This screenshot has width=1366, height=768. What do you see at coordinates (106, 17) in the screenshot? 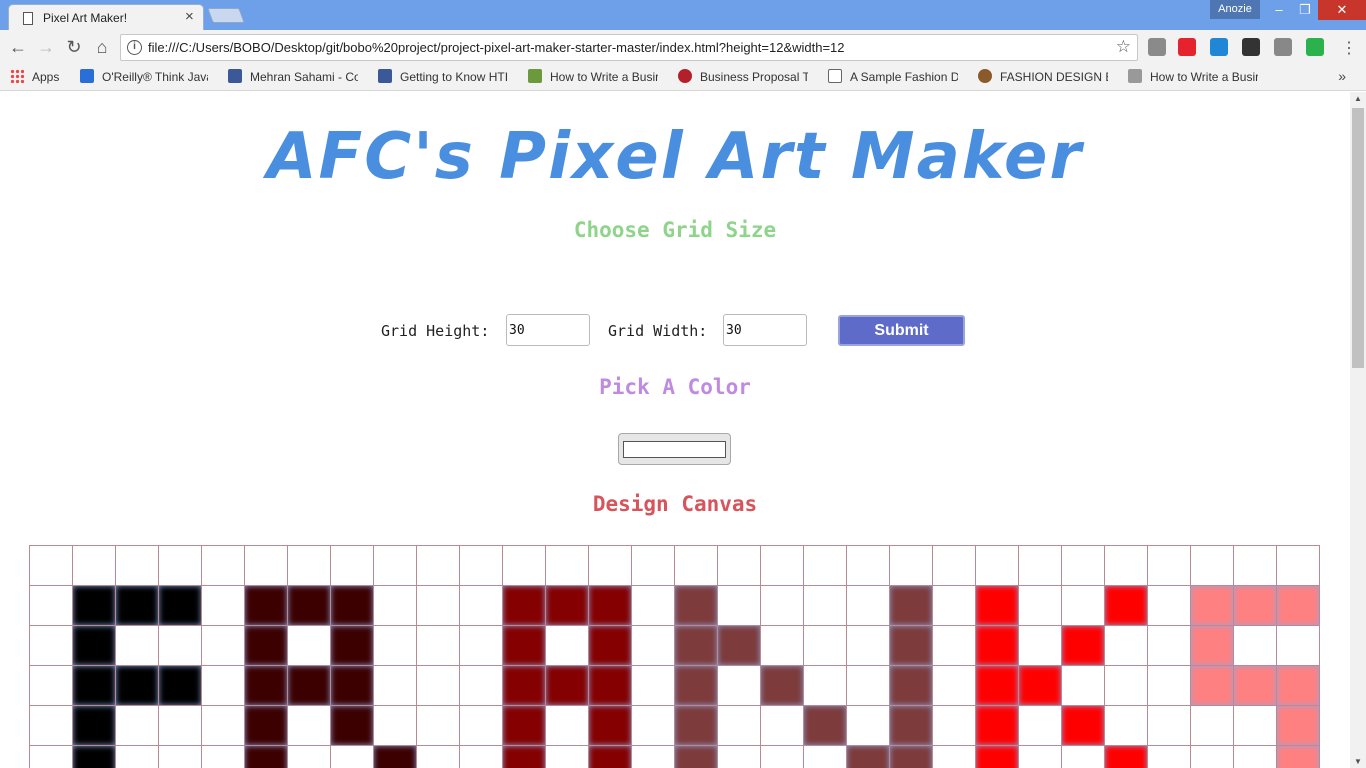
I see `browser-tab: Pixel Art Maker! ×` at bounding box center [106, 17].